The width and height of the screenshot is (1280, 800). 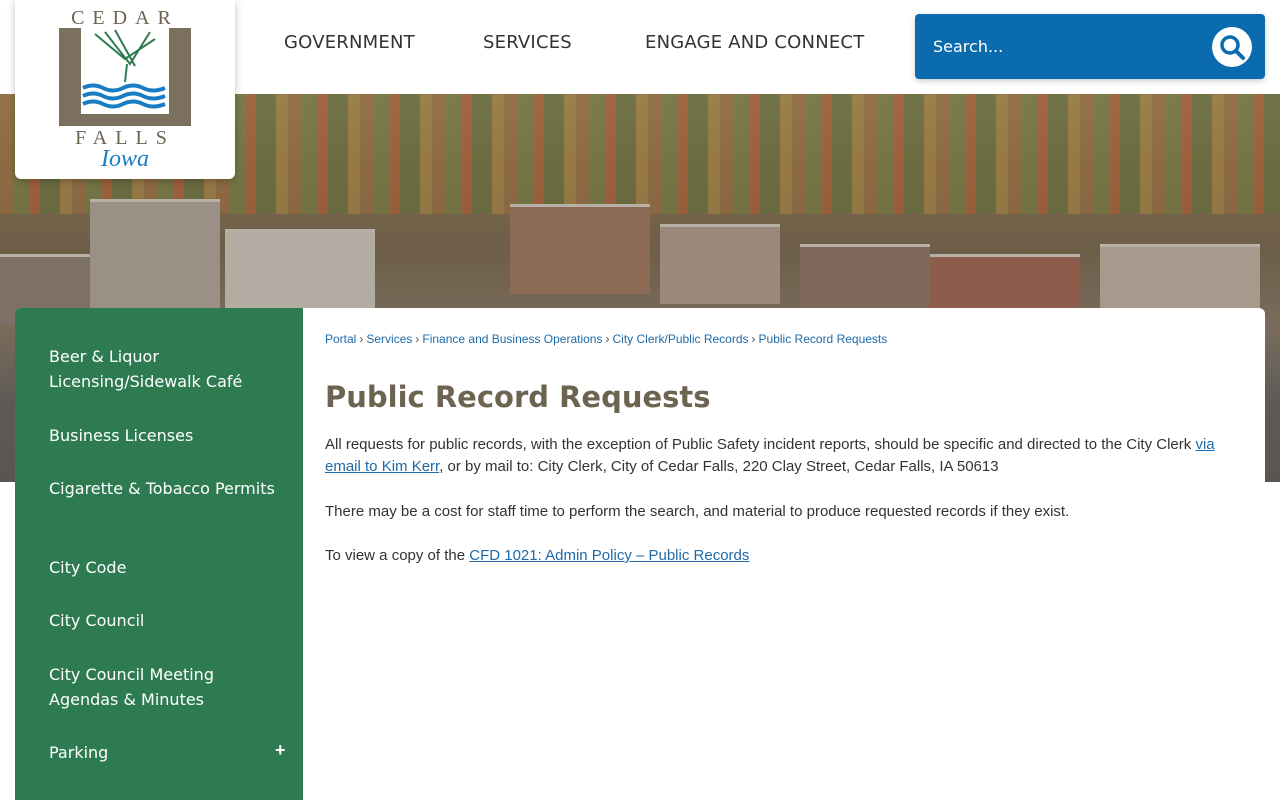 What do you see at coordinates (349, 42) in the screenshot?
I see `nav-government: GOVERNMENT` at bounding box center [349, 42].